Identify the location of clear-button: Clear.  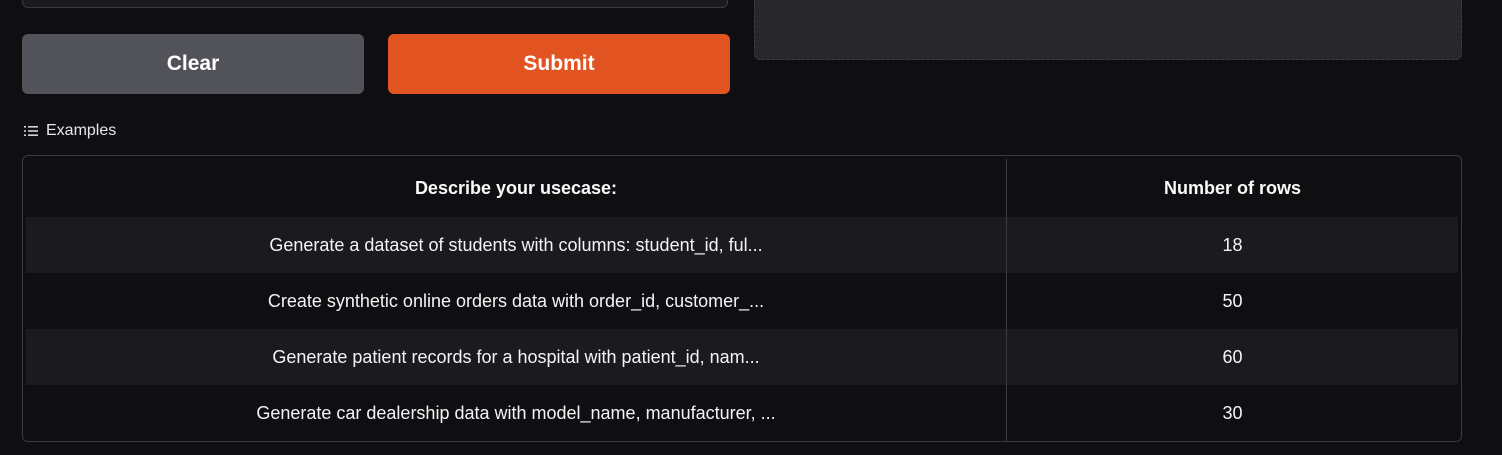
(193, 64).